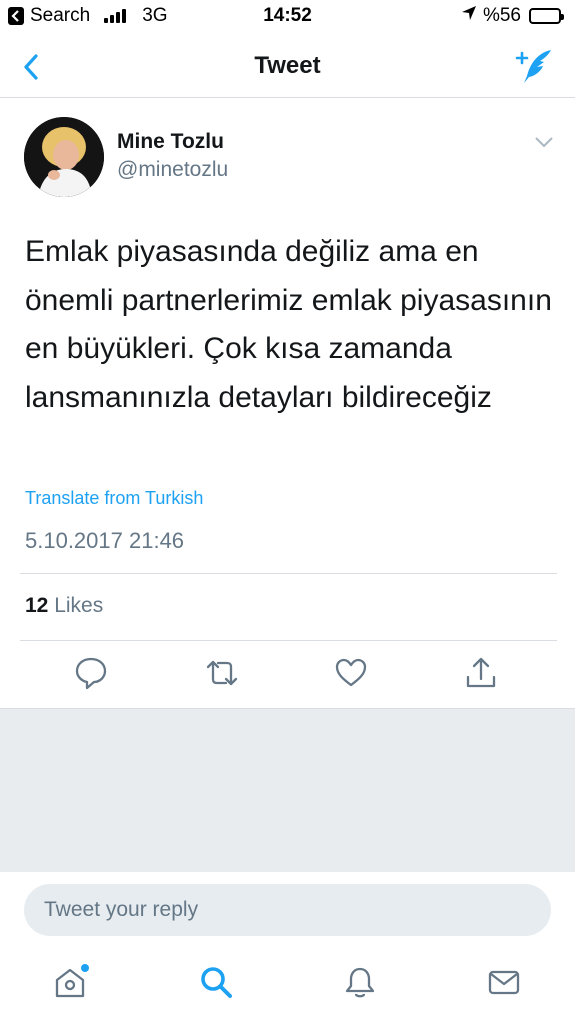 The width and height of the screenshot is (575, 1024). Describe the element at coordinates (481, 673) in the screenshot. I see `share-icon` at that location.